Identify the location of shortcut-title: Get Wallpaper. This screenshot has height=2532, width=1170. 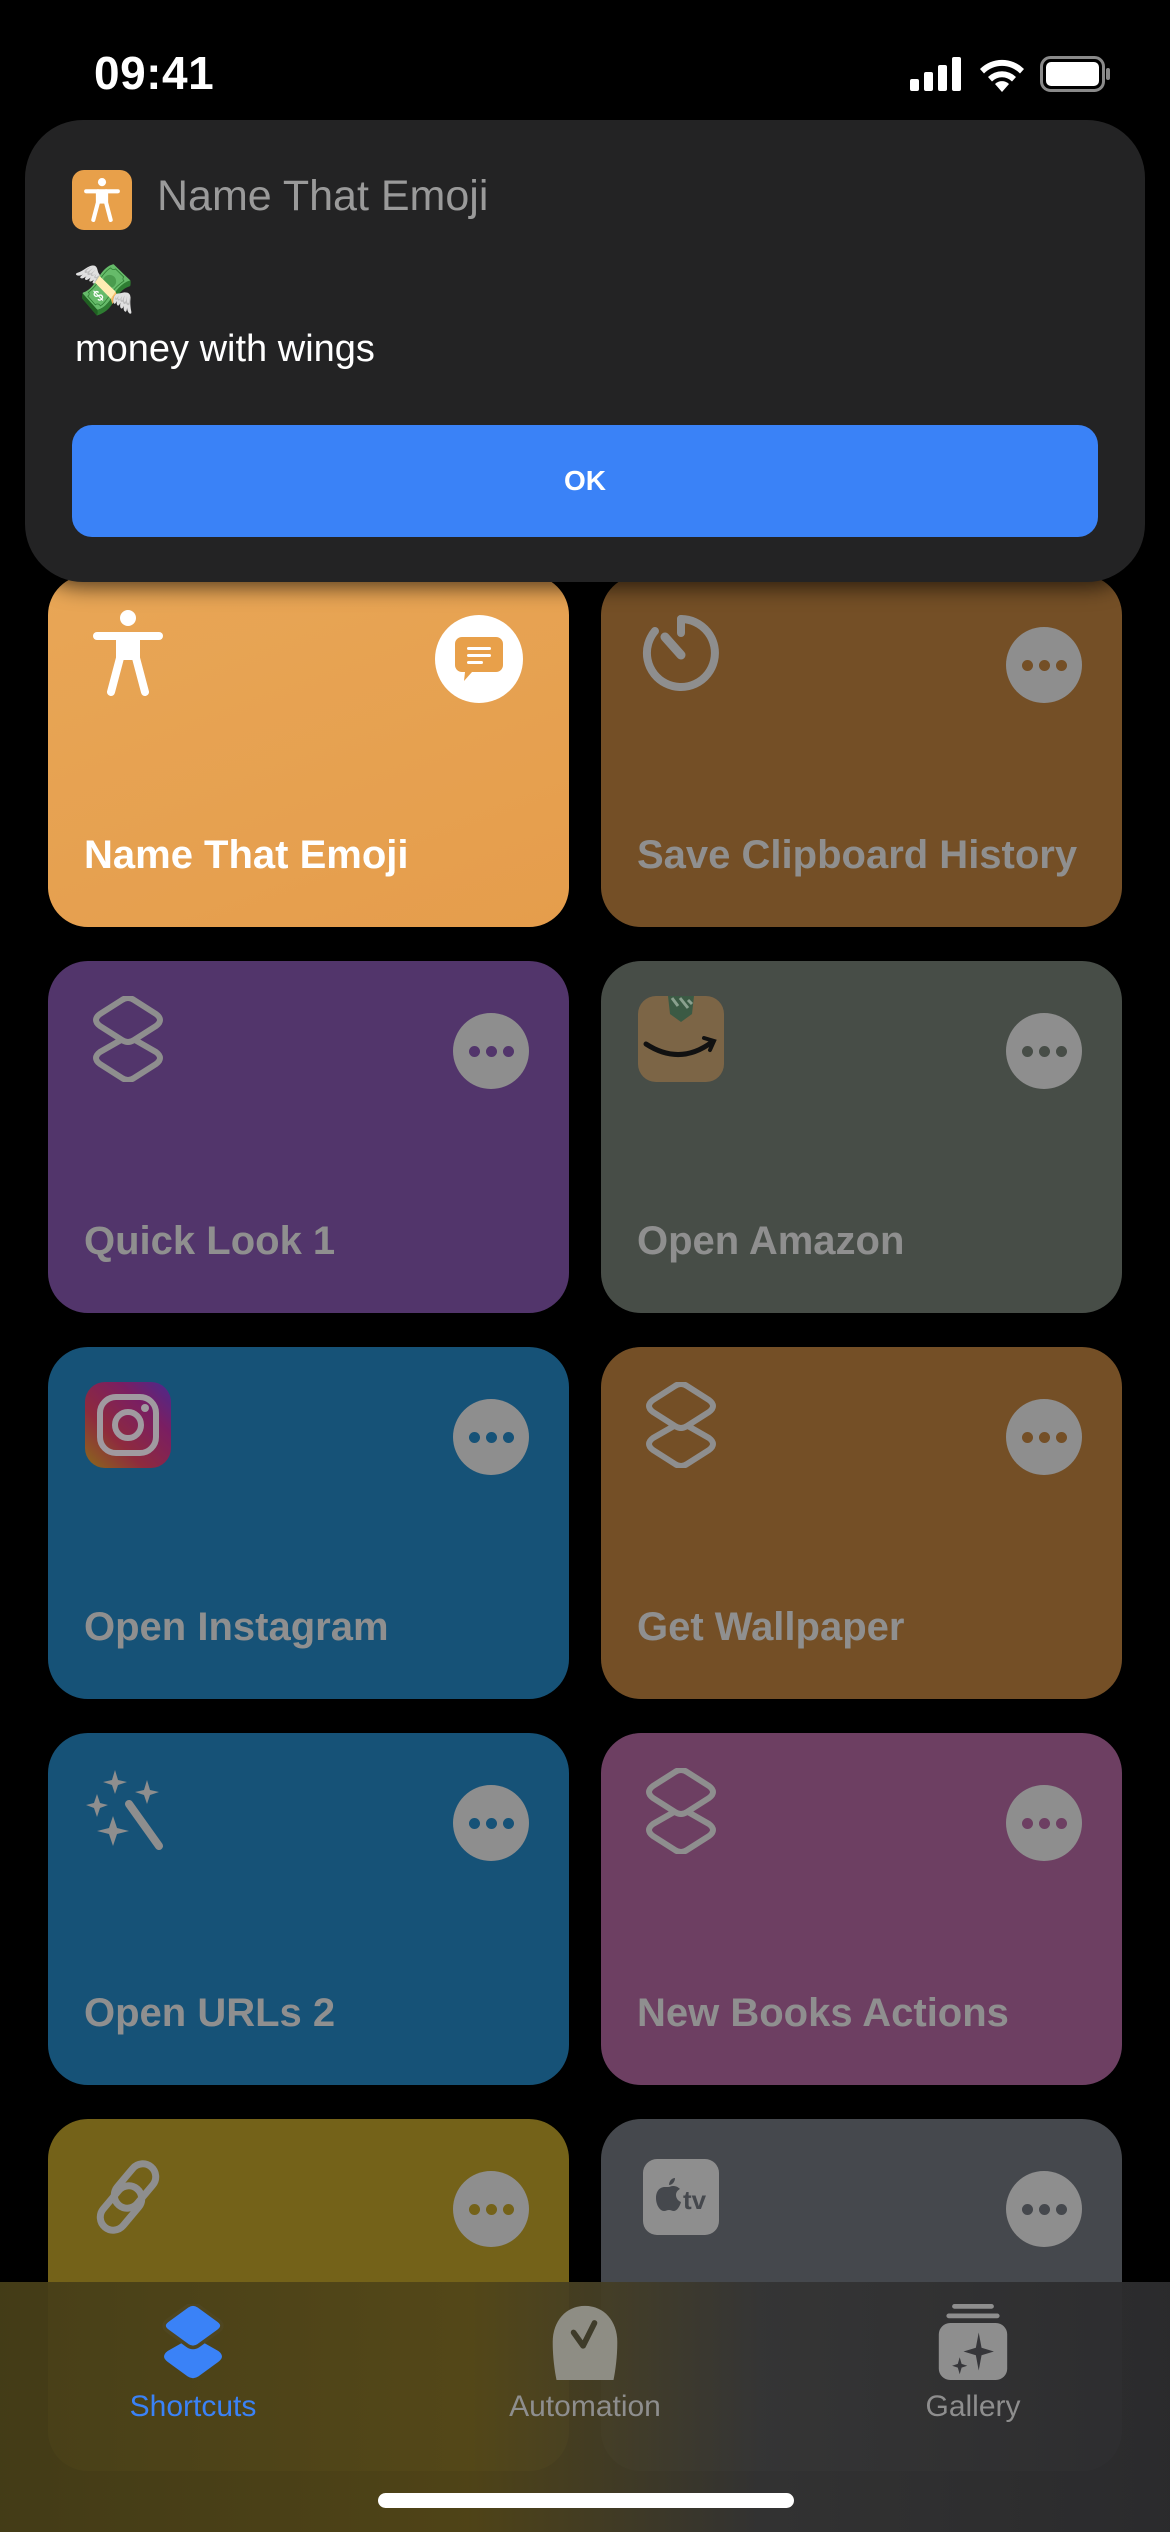
(771, 1627).